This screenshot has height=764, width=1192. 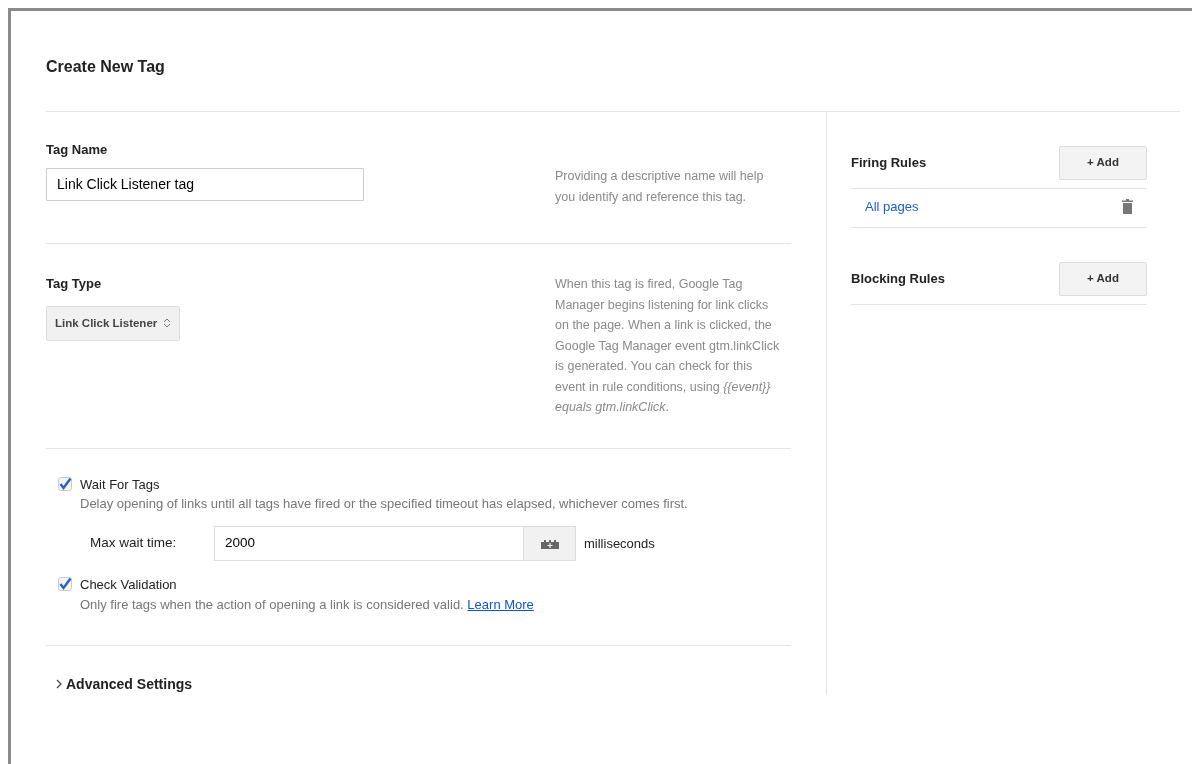 What do you see at coordinates (889, 163) in the screenshot?
I see `section-title: Firing Rules` at bounding box center [889, 163].